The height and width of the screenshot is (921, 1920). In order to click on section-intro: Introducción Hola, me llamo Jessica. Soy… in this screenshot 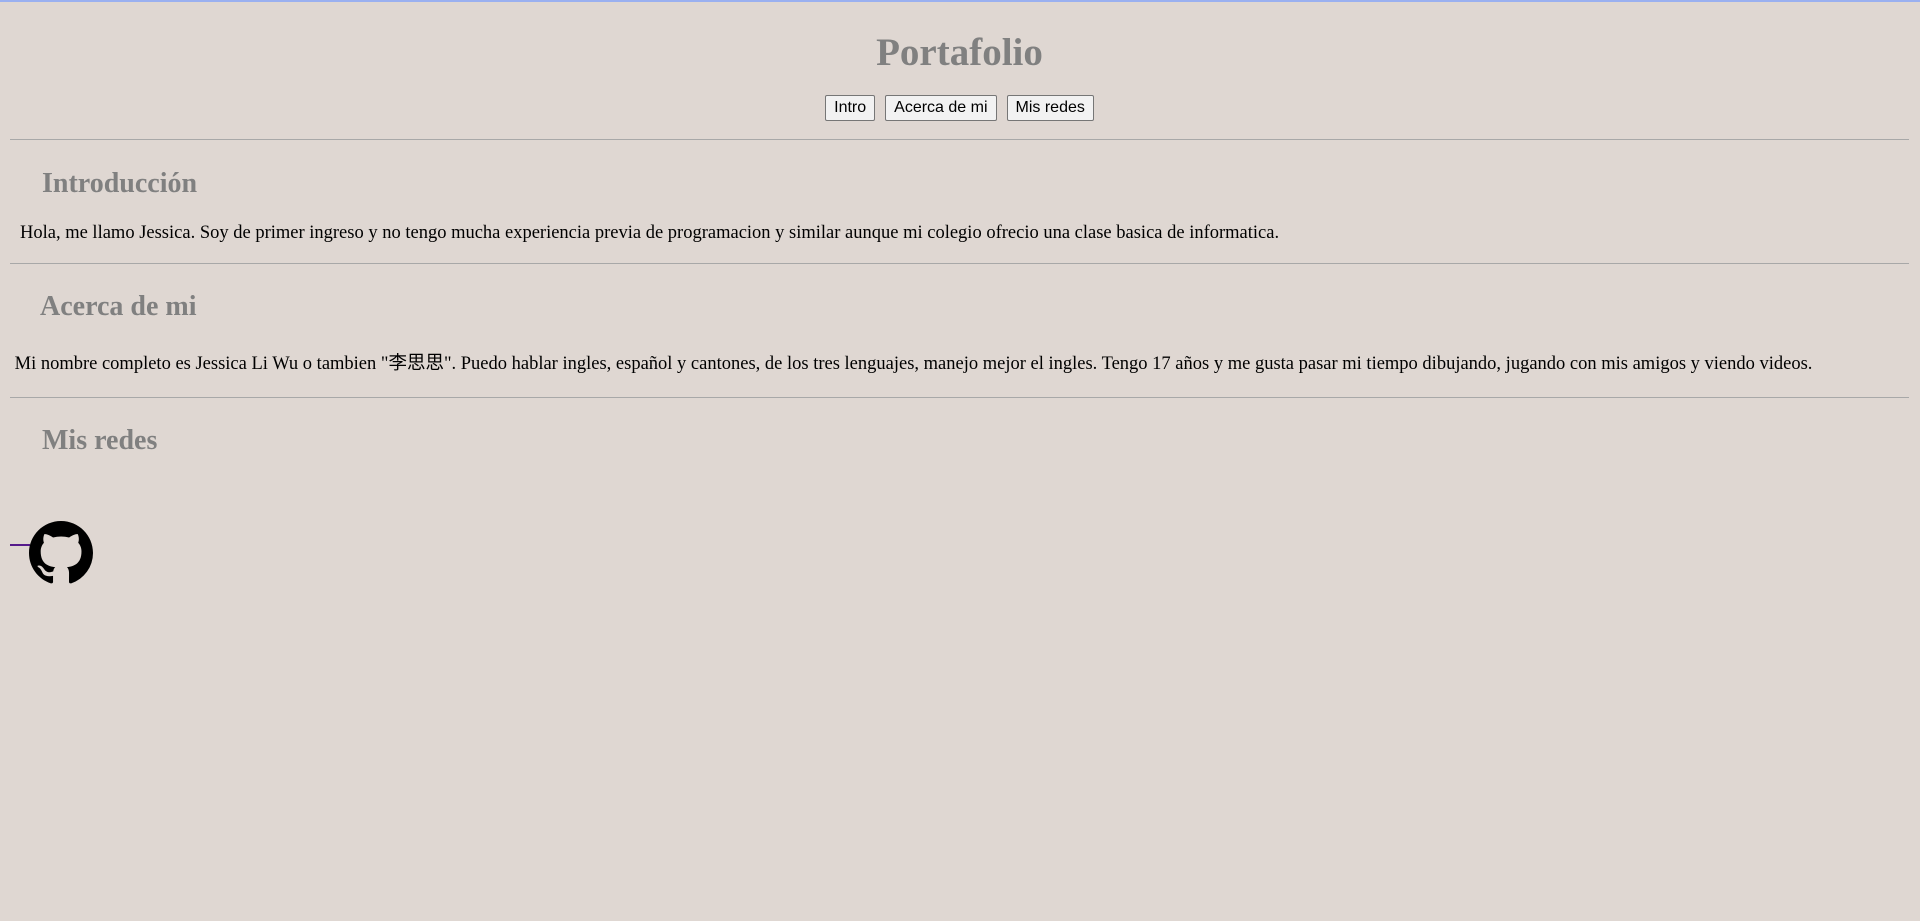, I will do `click(959, 206)`.